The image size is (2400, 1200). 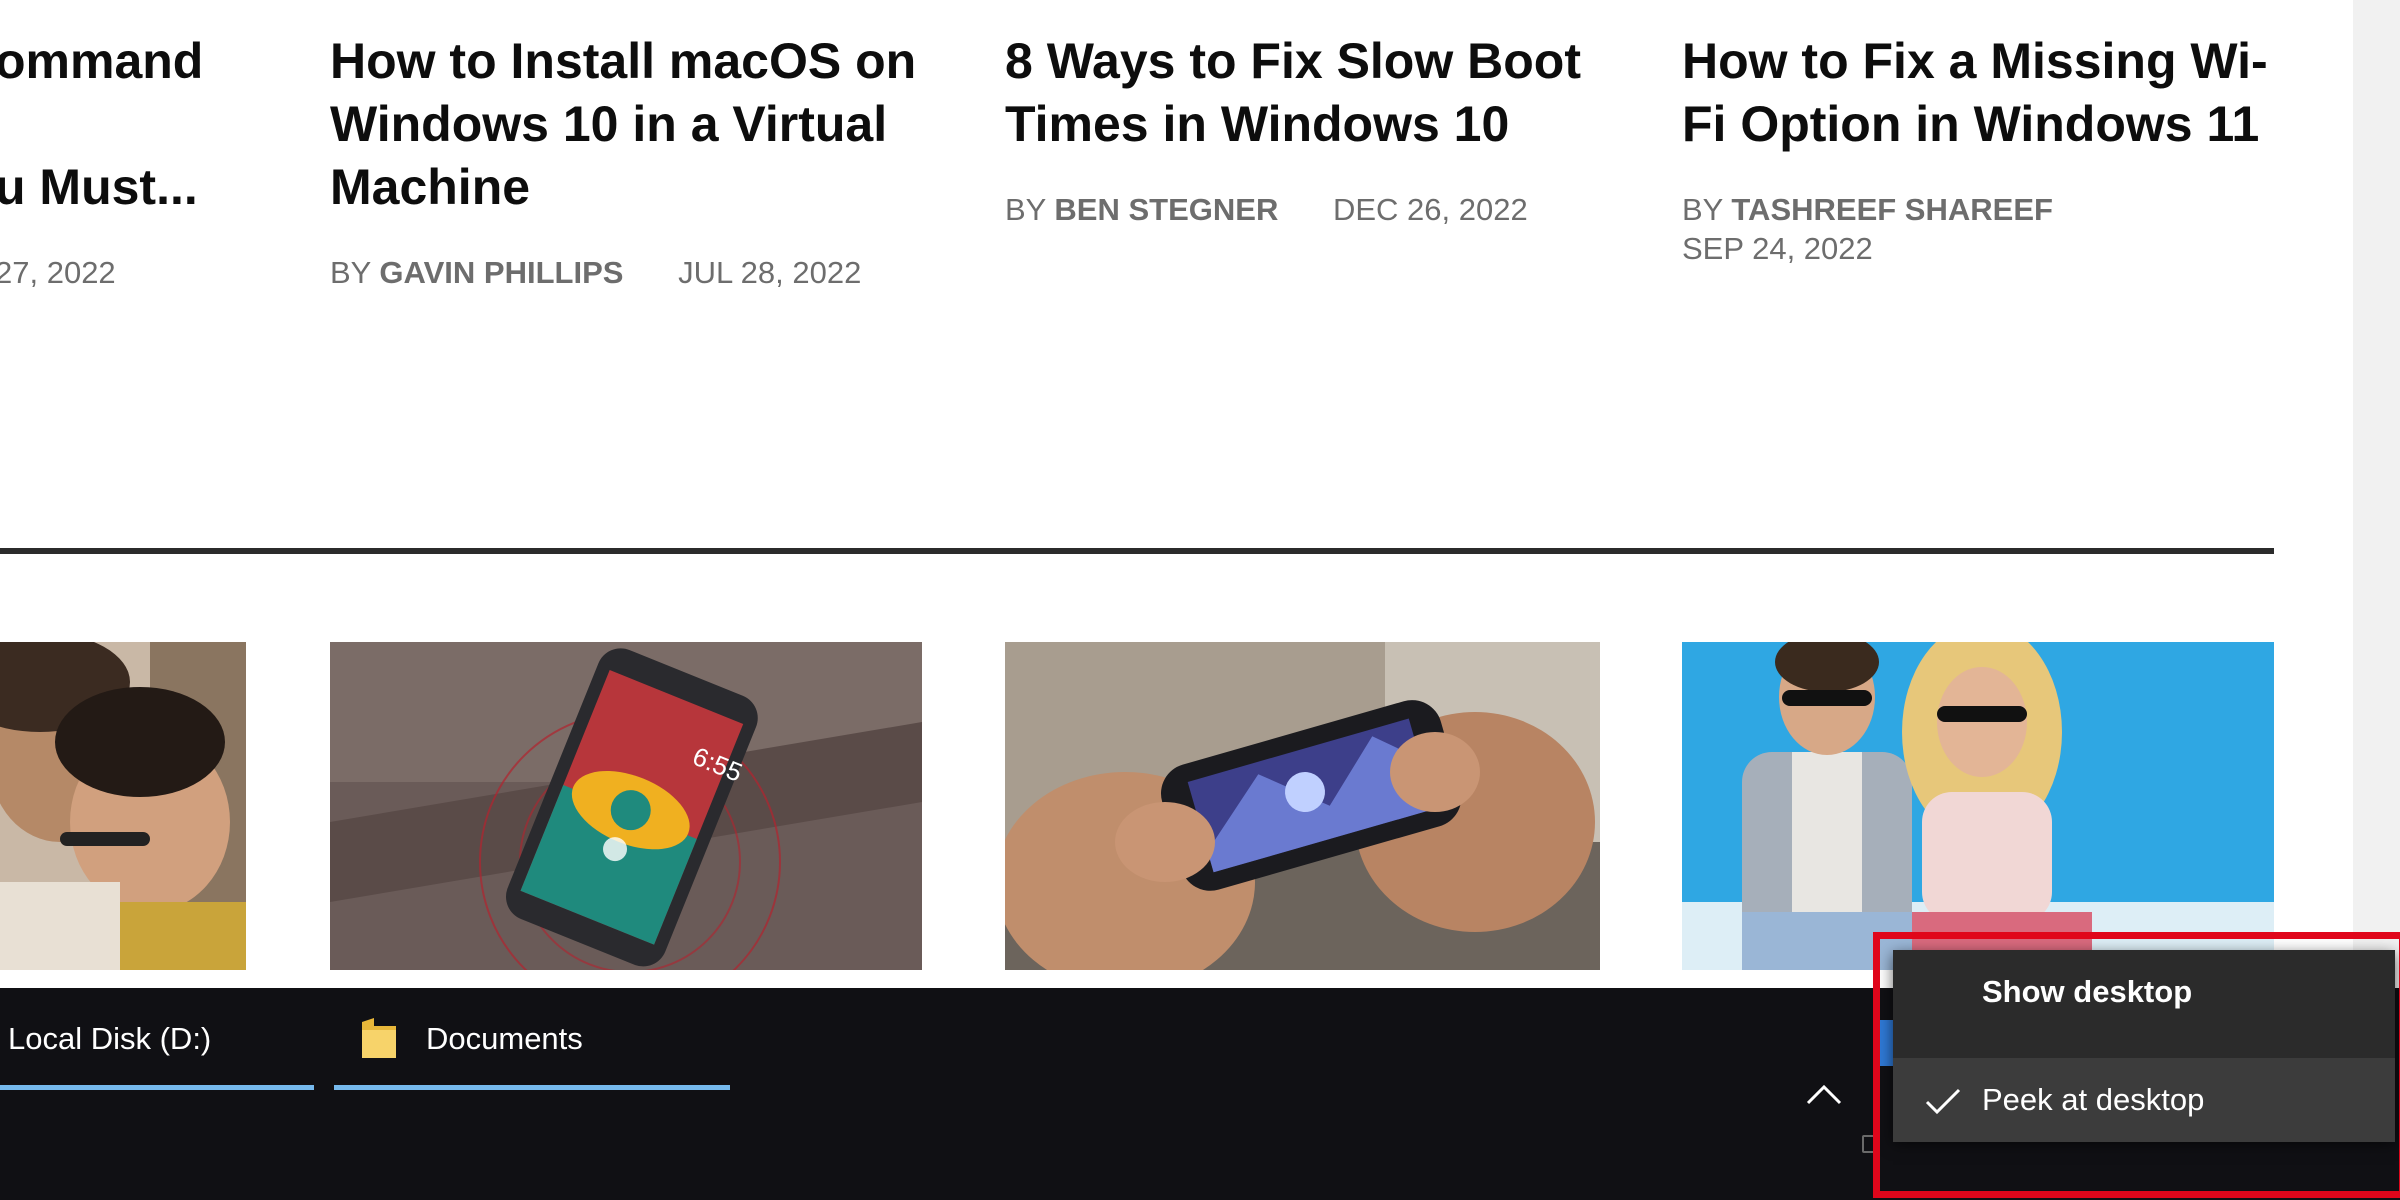 I want to click on smartphone-eye-photo-icon: 6:55, so click(x=626, y=806).